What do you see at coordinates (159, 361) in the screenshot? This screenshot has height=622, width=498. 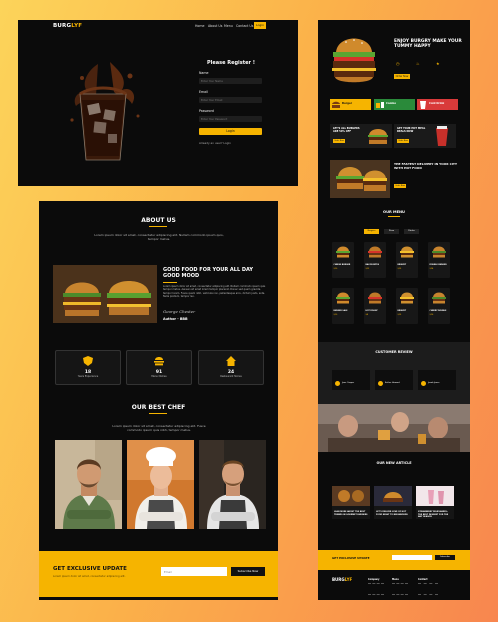 I see `burger-icon` at bounding box center [159, 361].